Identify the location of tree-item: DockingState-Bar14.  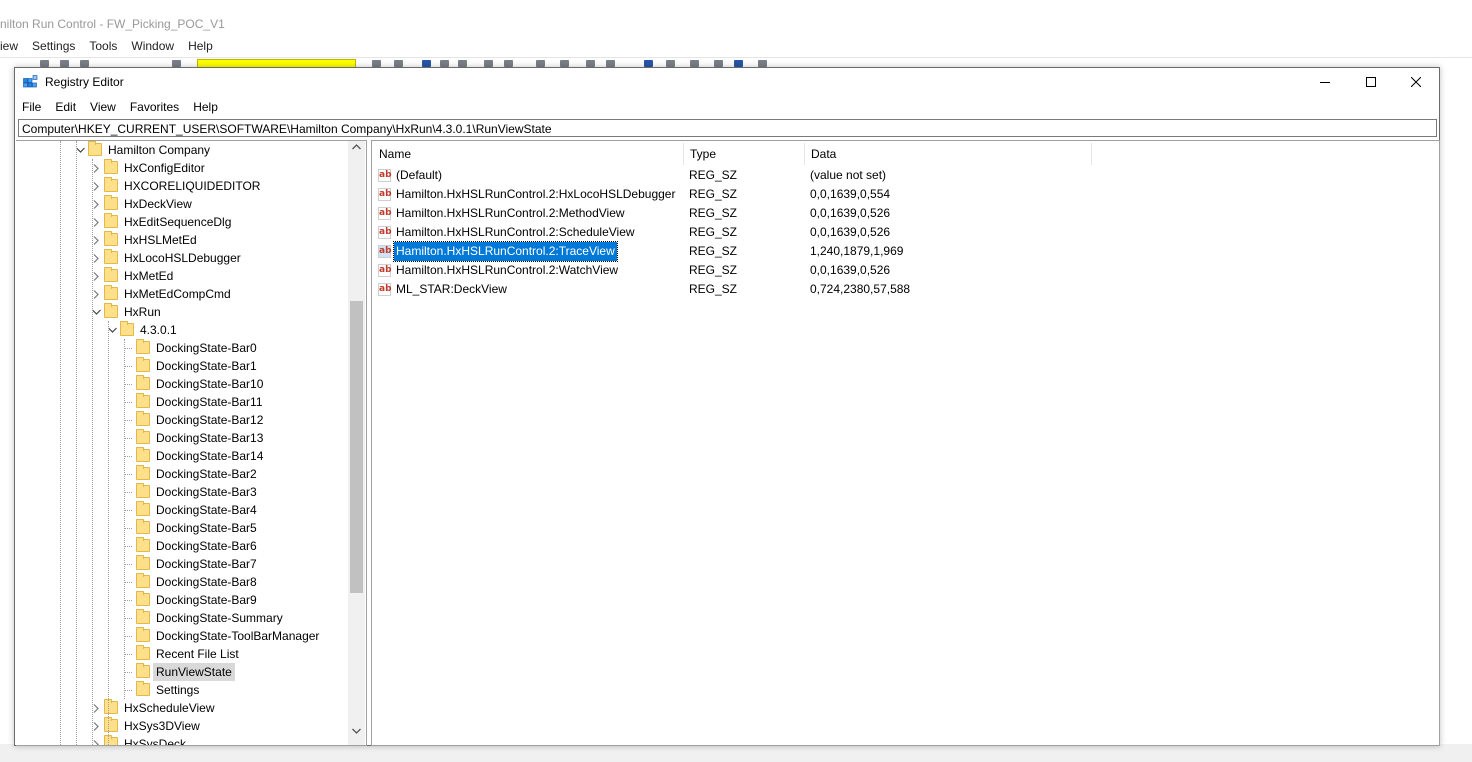
(181, 456).